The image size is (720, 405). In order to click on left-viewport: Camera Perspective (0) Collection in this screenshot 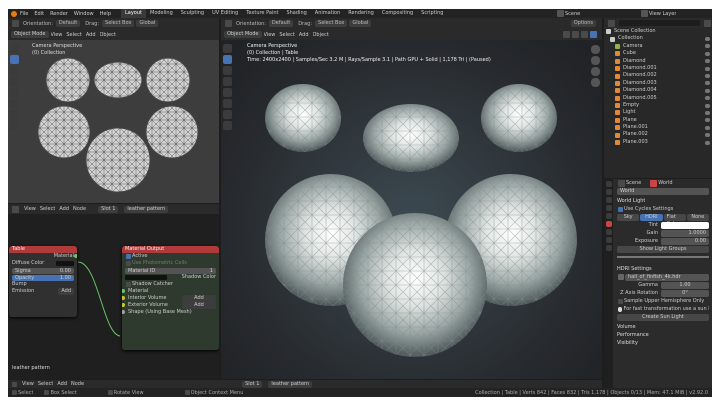, I will do `click(113, 121)`.